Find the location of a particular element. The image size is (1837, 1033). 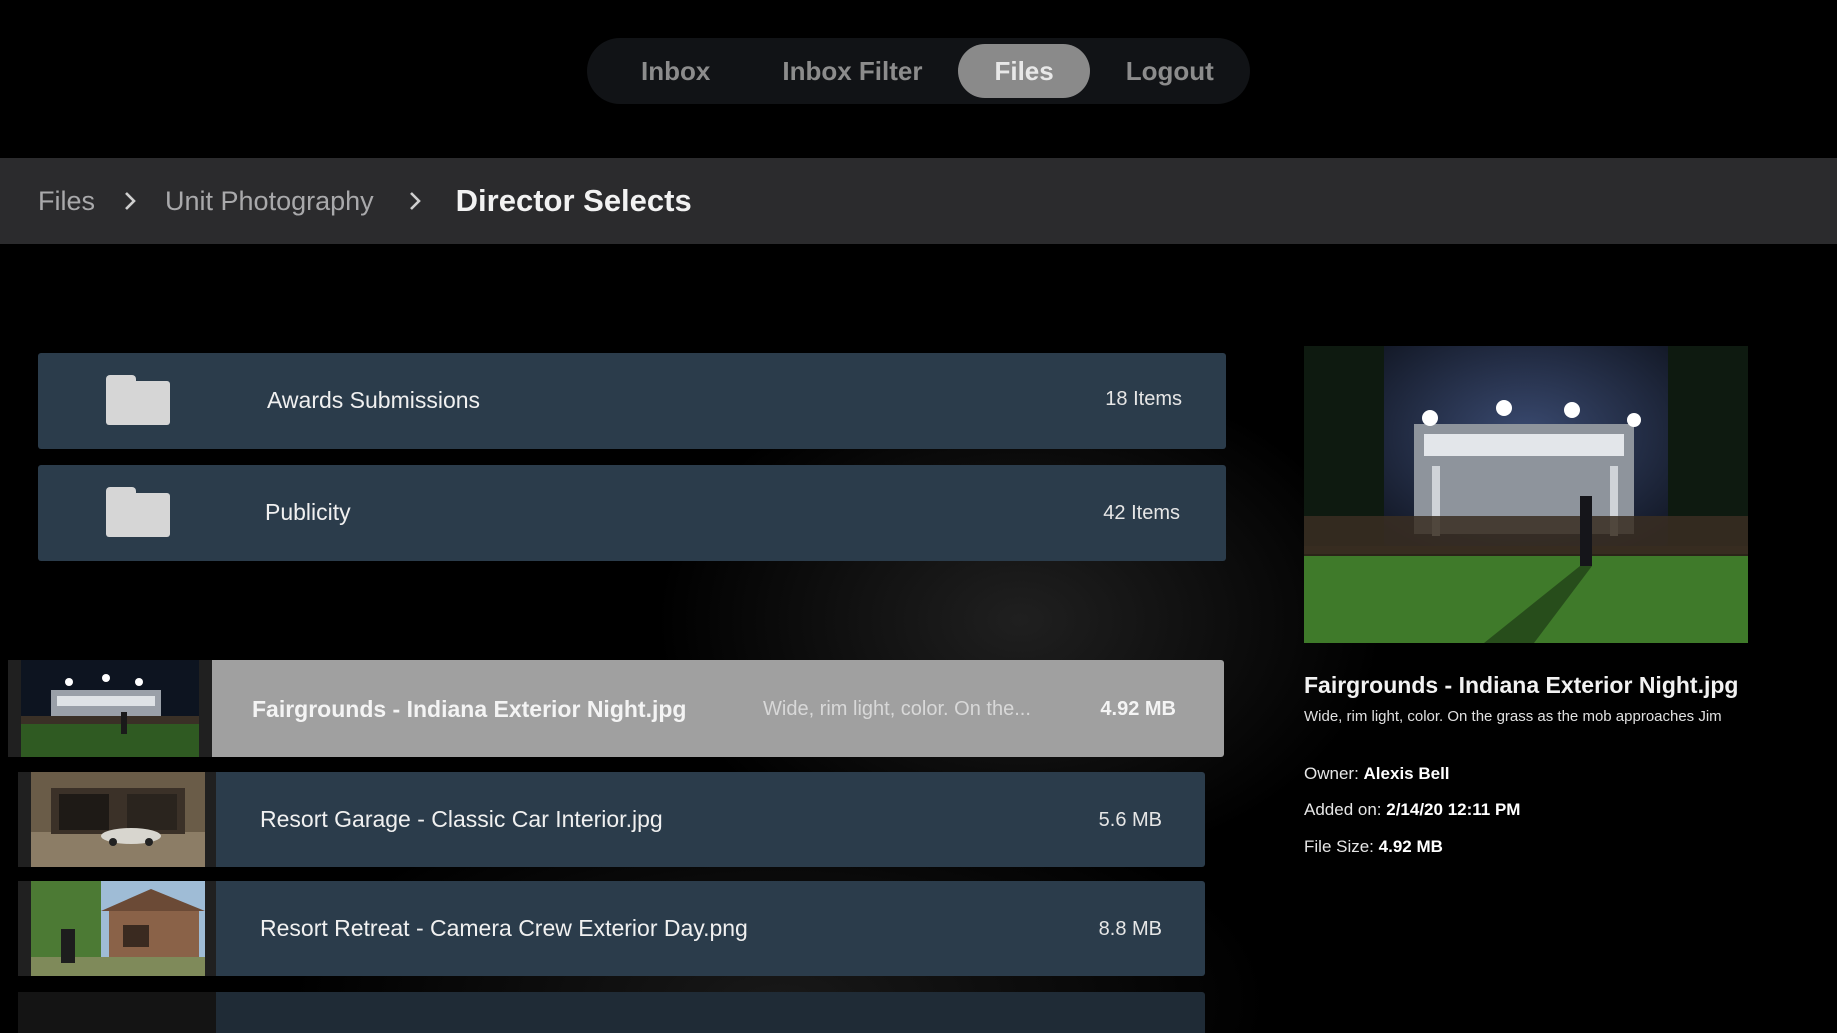

detail-title: Fairgrounds - Indiana Exterior Night.jpg is located at coordinates (1521, 685).